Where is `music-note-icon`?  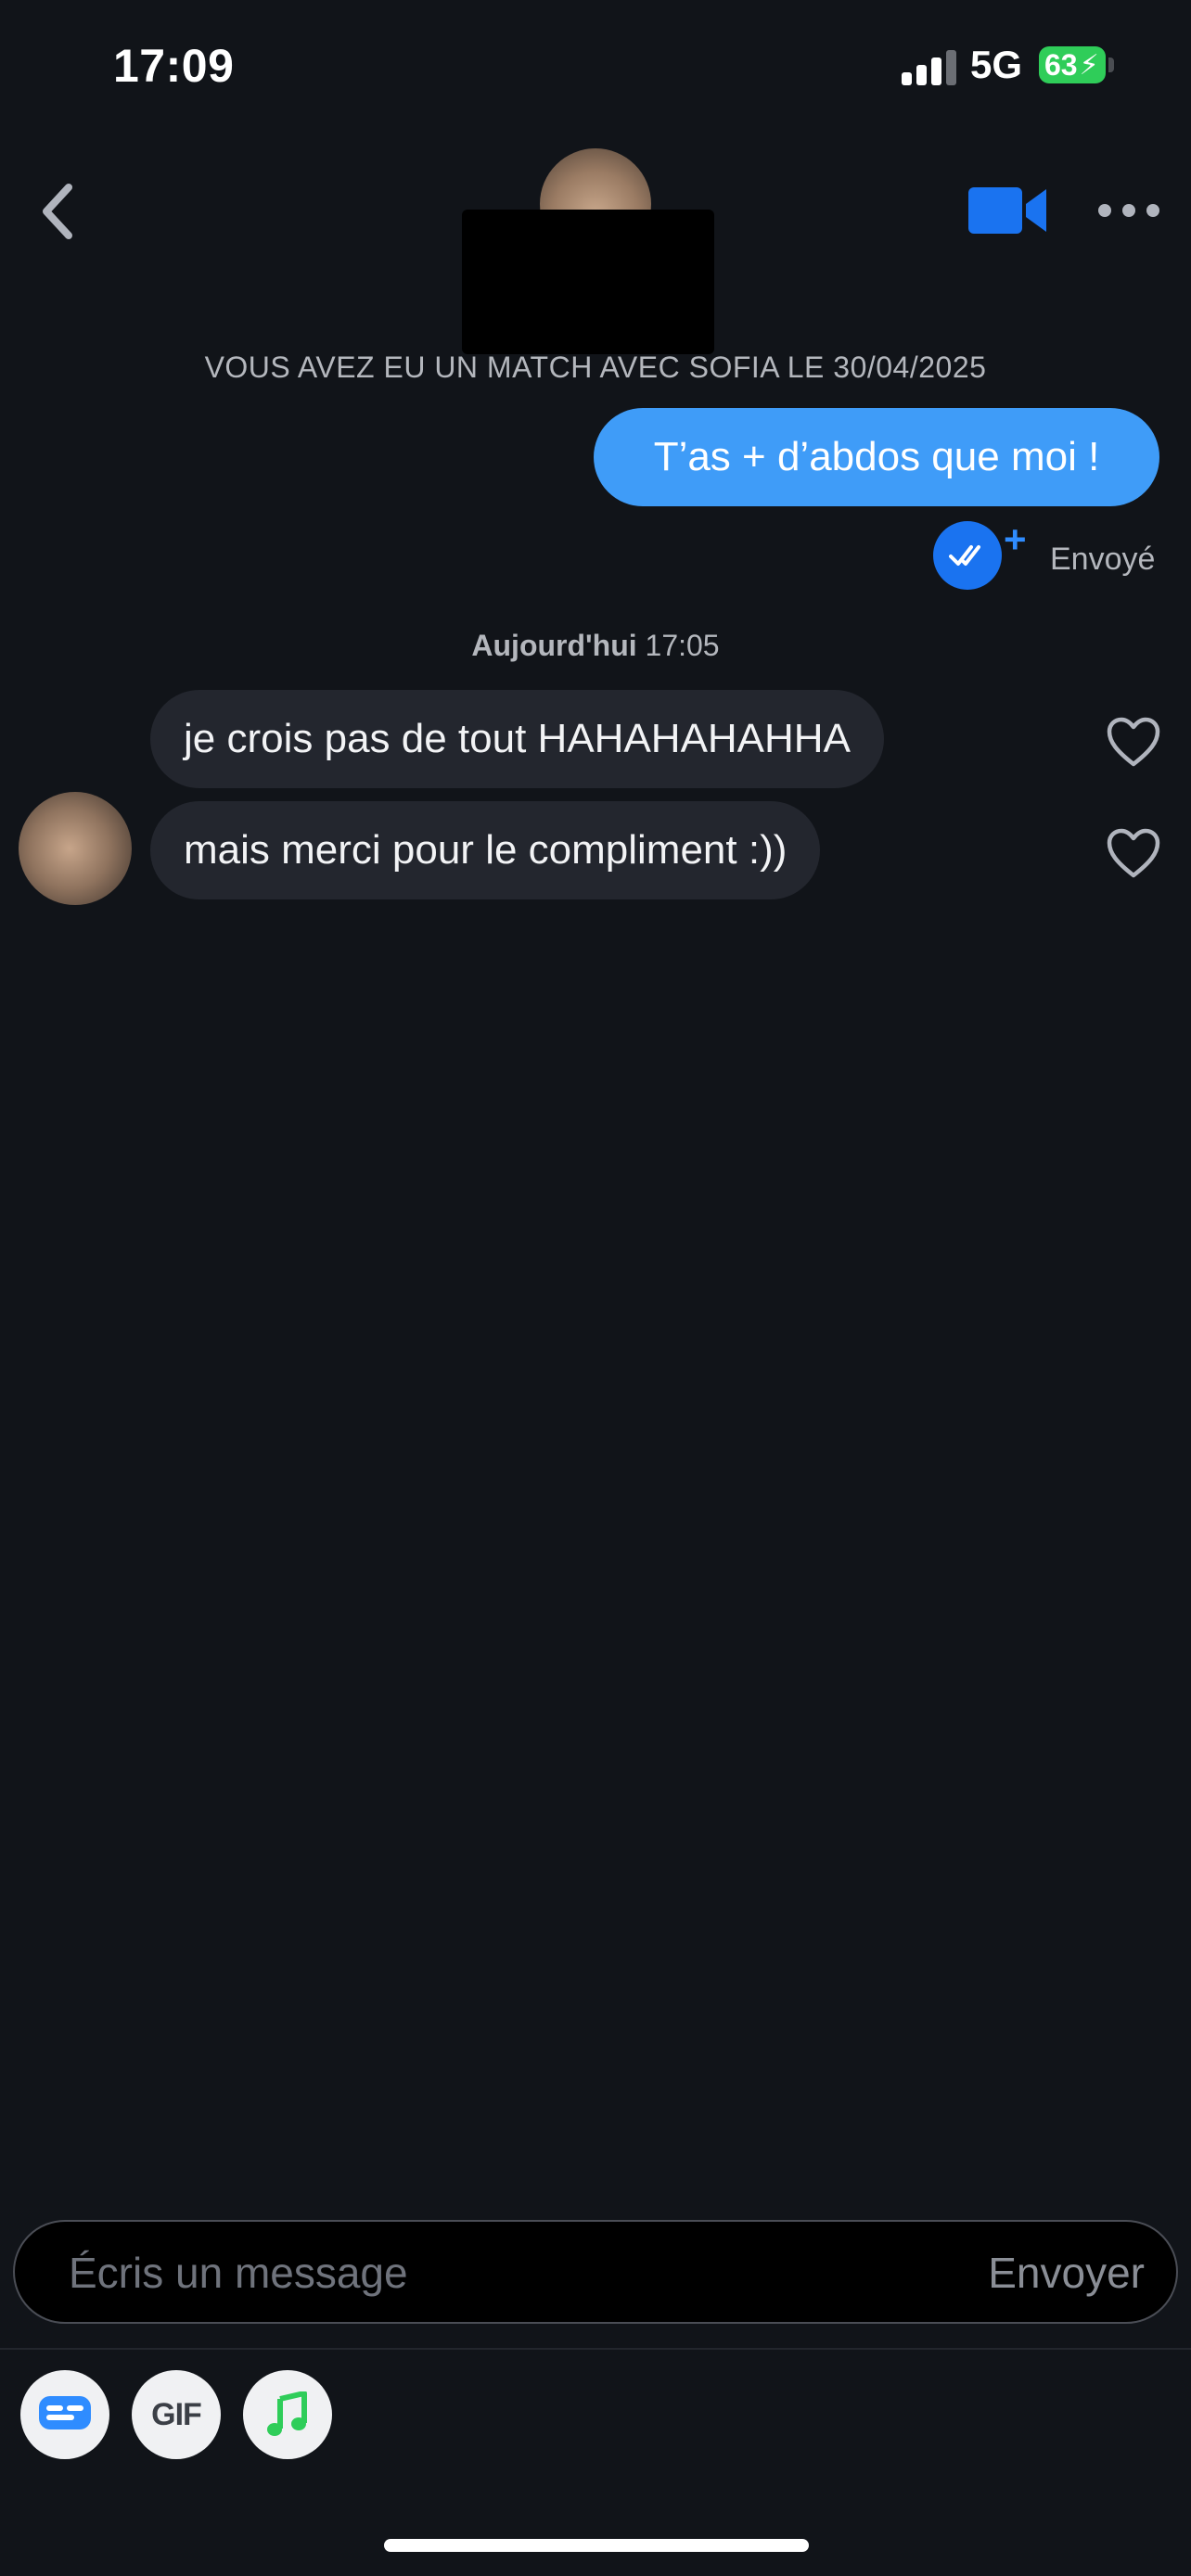
music-note-icon is located at coordinates (287, 2413).